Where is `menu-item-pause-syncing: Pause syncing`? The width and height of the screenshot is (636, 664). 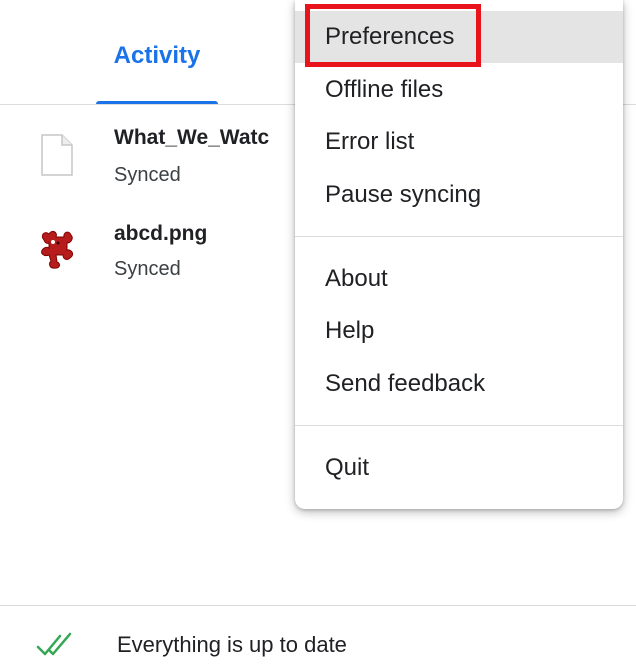 menu-item-pause-syncing: Pause syncing is located at coordinates (459, 195).